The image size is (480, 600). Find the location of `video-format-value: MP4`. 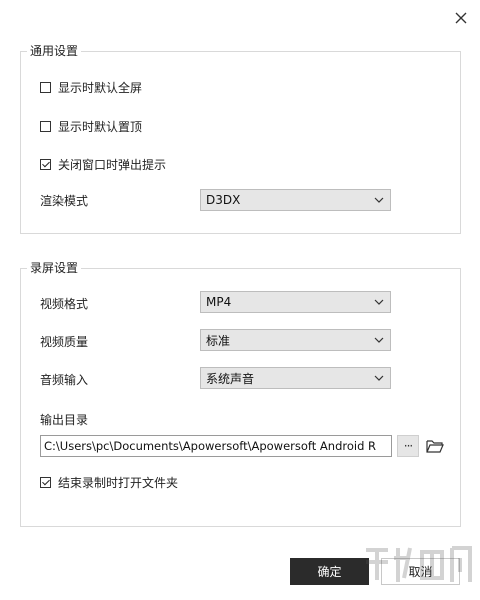

video-format-value: MP4 is located at coordinates (219, 302).